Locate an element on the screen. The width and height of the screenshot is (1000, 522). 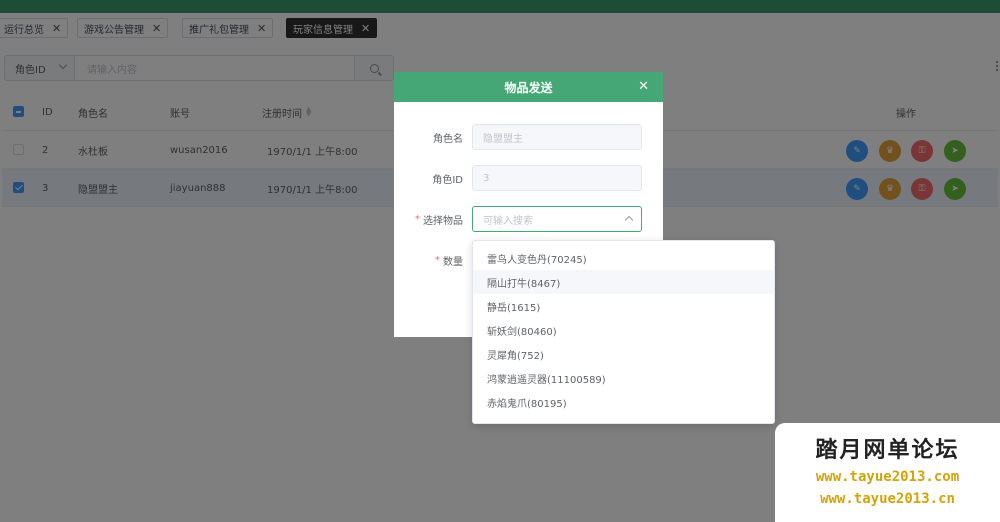
dropdown-option: 斩妖剑(80460) is located at coordinates (623, 330).